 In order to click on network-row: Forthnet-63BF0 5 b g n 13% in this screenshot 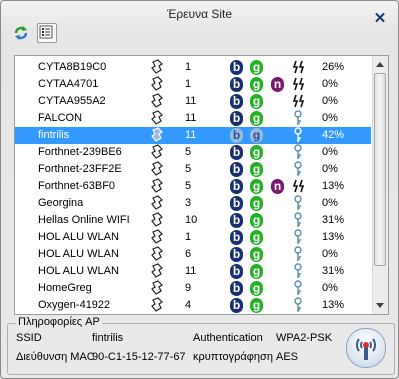, I will do `click(193, 186)`.